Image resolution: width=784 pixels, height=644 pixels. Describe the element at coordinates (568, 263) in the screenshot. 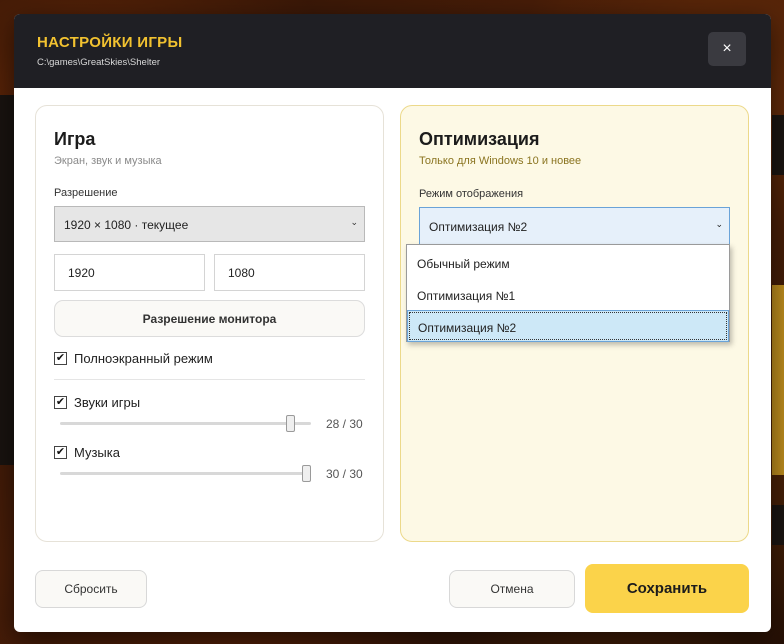

I see `dropdown-option: Обычный режим` at that location.